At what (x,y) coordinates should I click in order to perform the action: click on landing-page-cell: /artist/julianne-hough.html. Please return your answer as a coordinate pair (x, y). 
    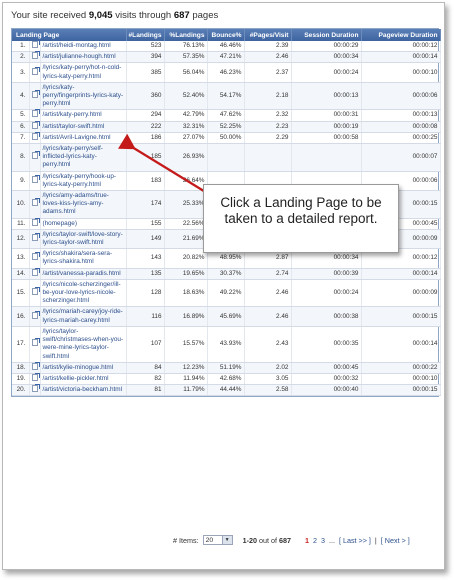
    Looking at the image, I should click on (83, 57).